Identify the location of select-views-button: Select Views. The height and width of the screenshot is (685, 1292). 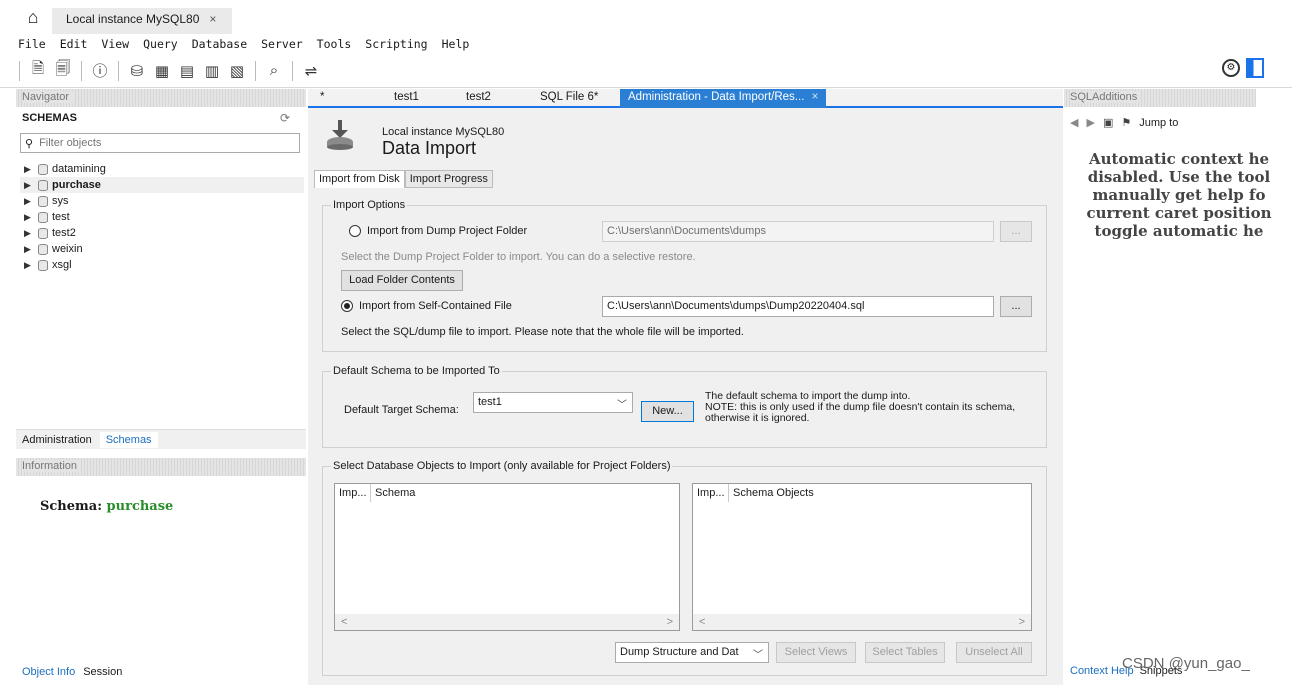
(816, 652).